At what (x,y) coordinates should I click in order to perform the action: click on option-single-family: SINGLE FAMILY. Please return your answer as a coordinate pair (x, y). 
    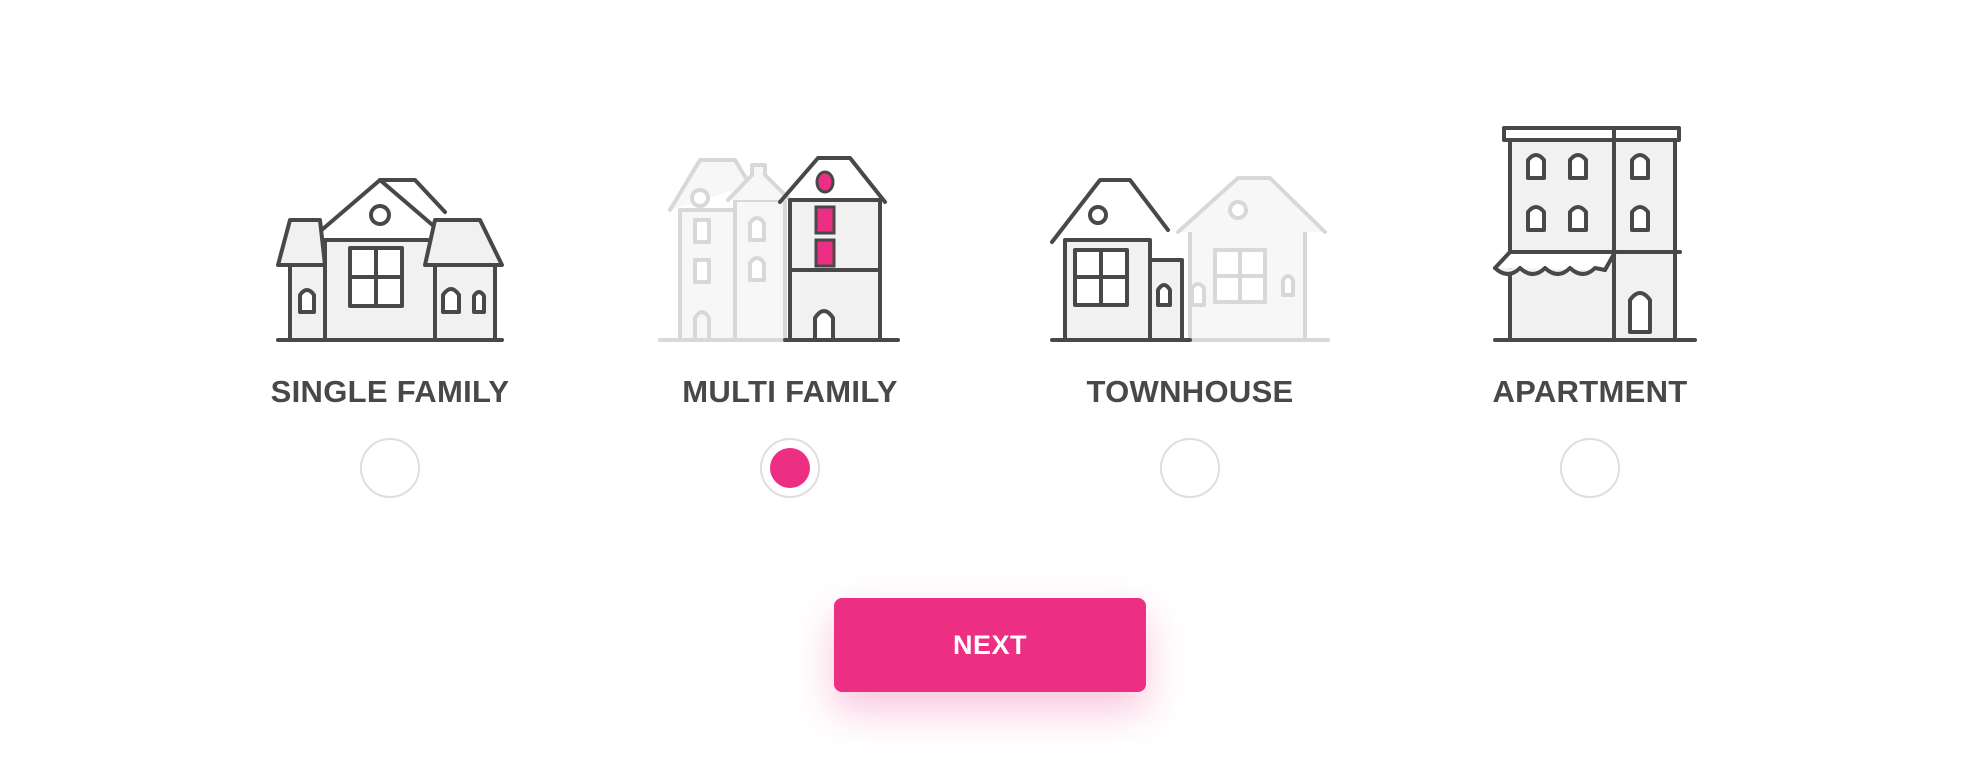
    Looking at the image, I should click on (390, 330).